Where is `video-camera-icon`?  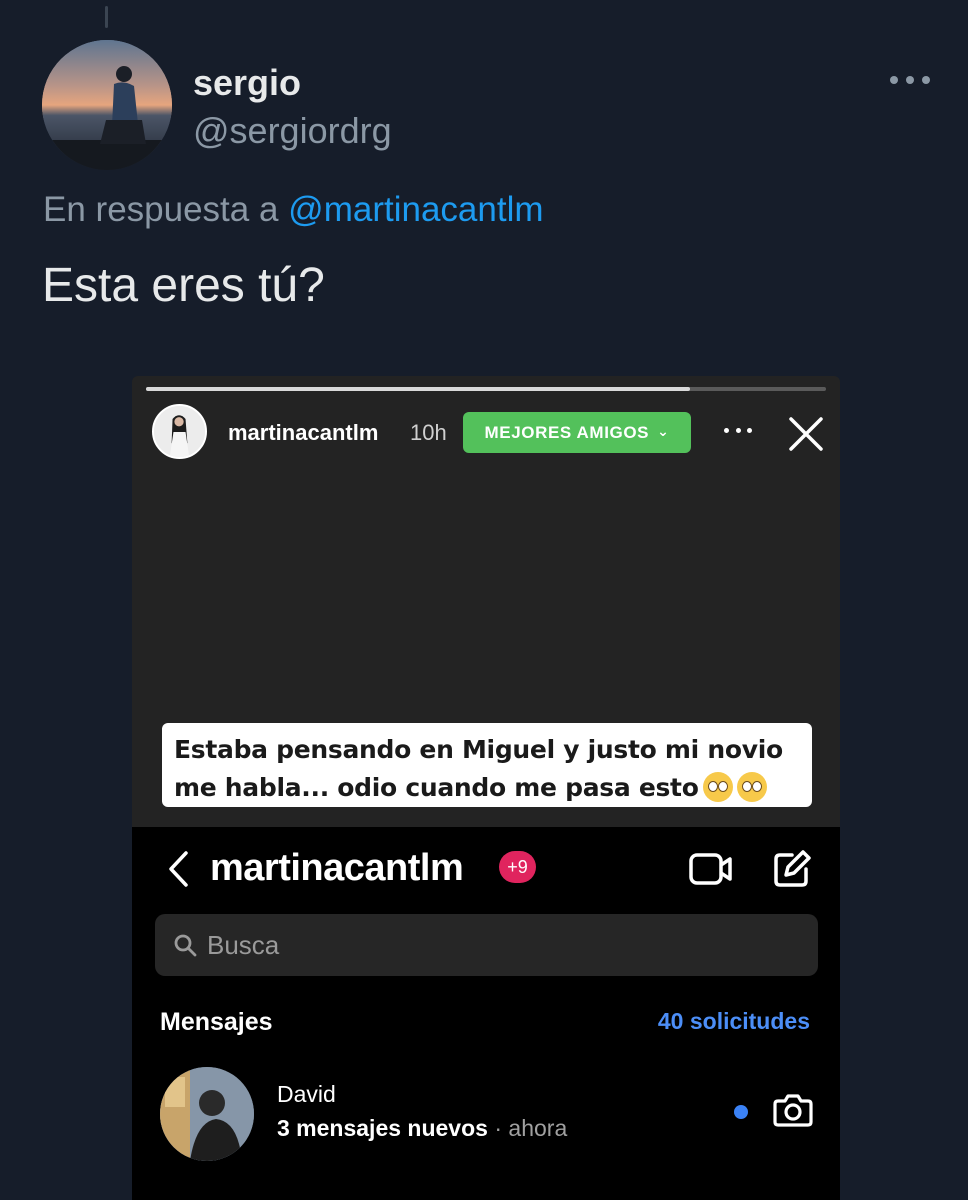 video-camera-icon is located at coordinates (711, 869).